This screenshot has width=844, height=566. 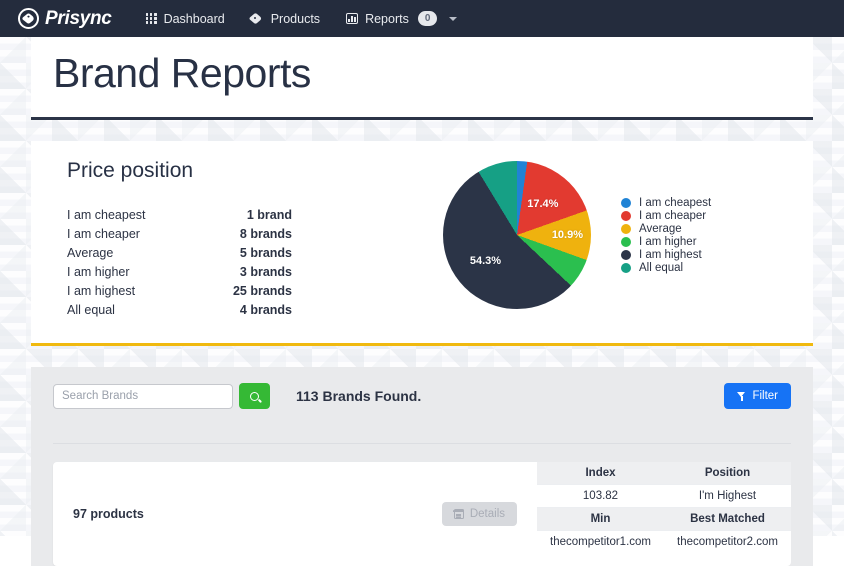 I want to click on cell-position-value: I'm Highest, so click(x=727, y=496).